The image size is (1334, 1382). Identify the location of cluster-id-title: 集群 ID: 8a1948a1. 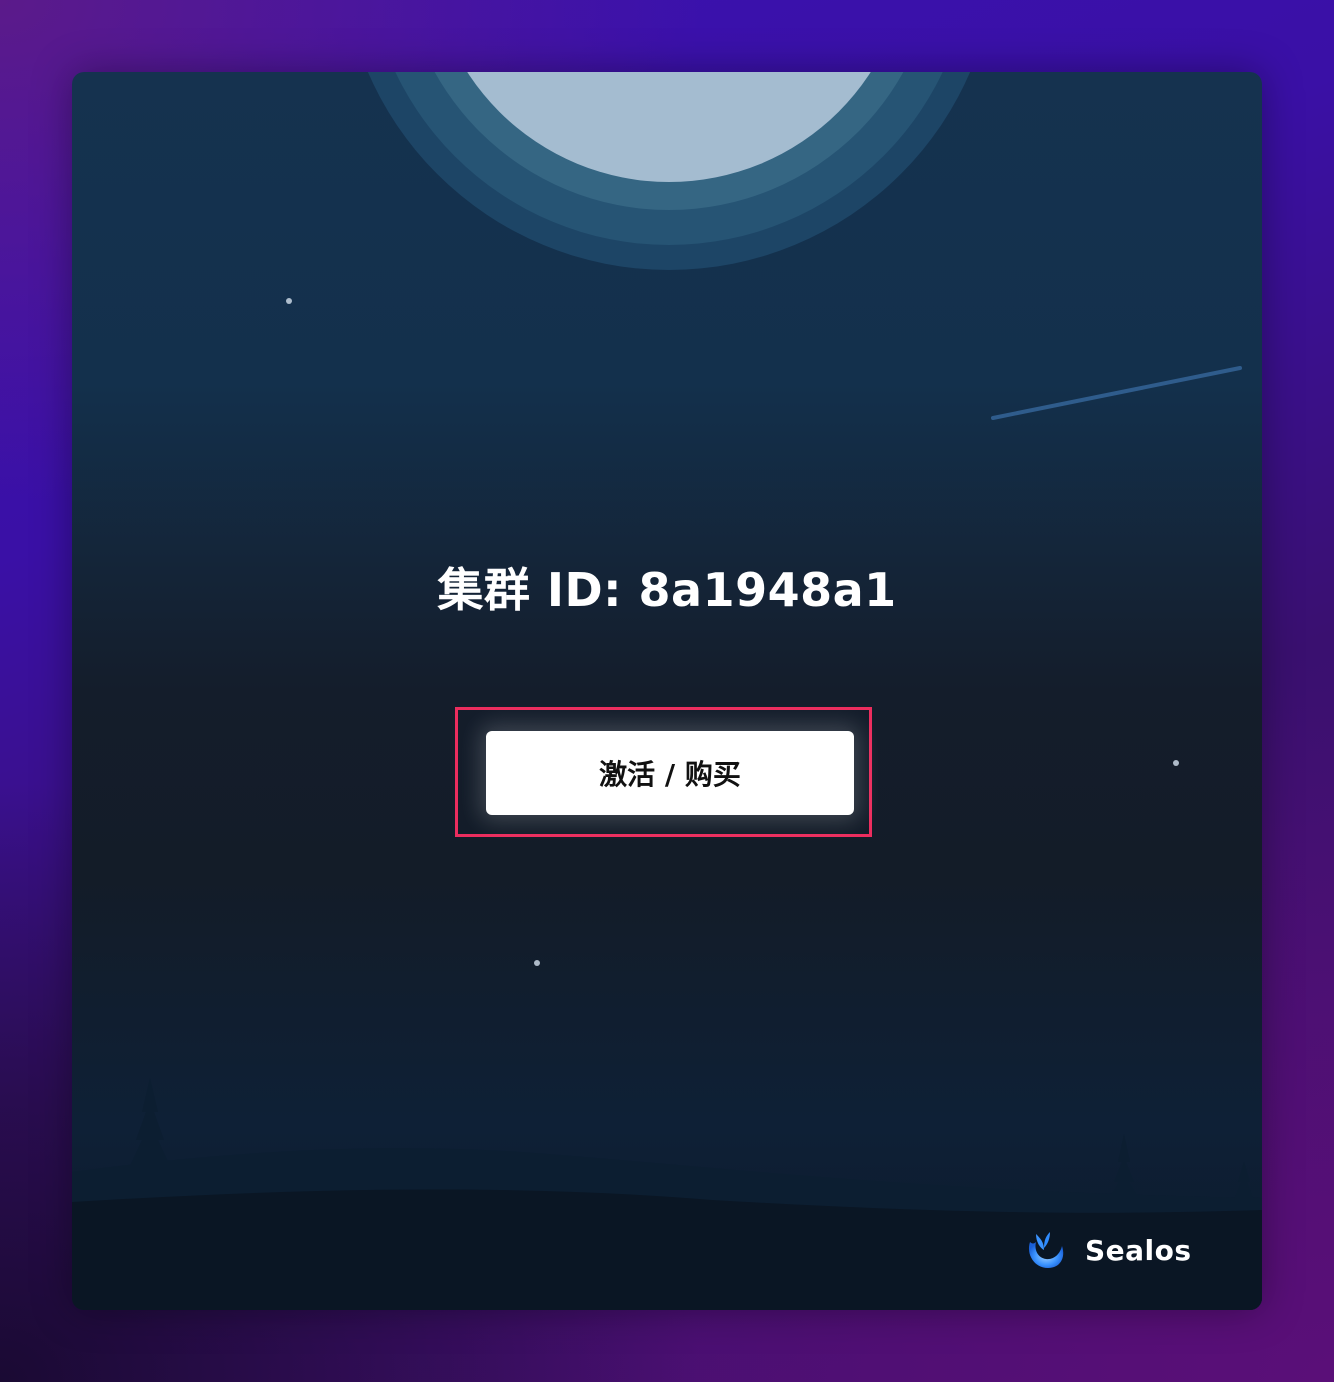
(667, 590).